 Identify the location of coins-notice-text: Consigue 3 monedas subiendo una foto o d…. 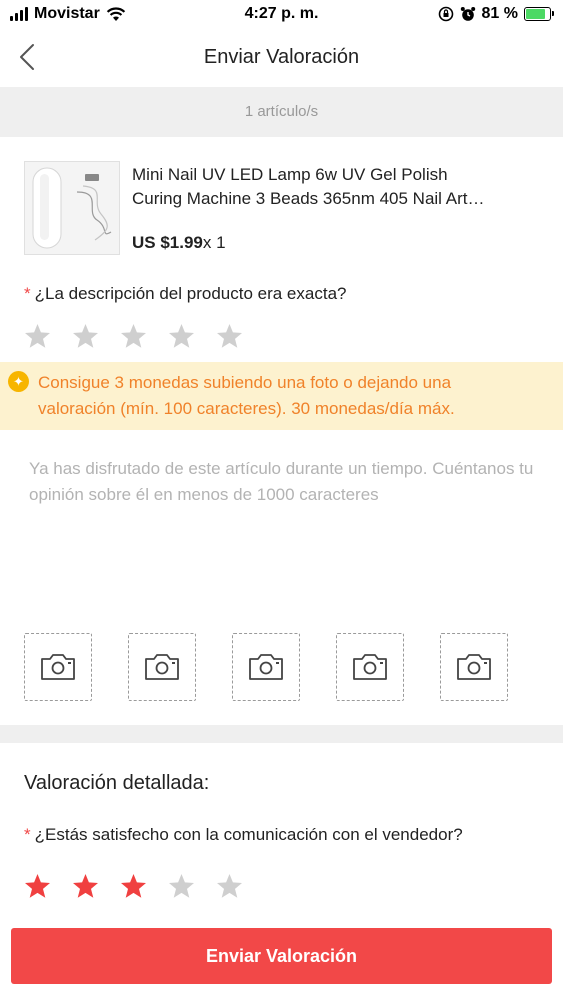
(290, 396).